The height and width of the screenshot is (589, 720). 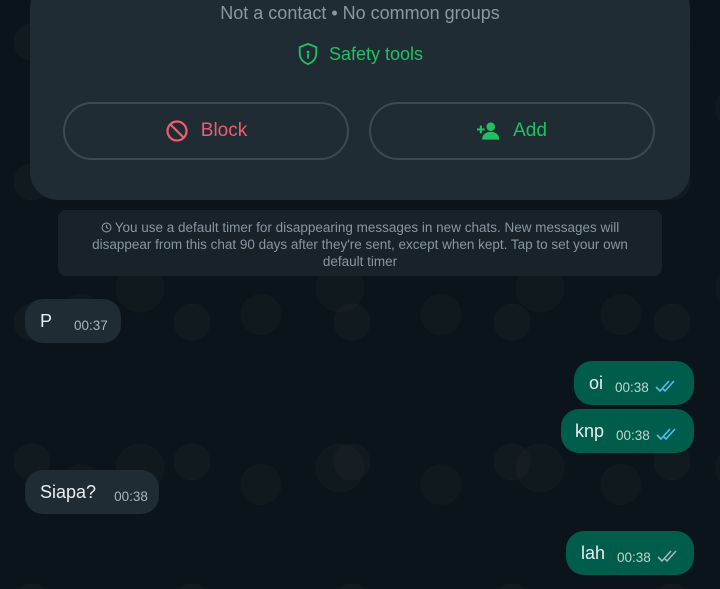 What do you see at coordinates (512, 131) in the screenshot?
I see `add-contact-button: Add` at bounding box center [512, 131].